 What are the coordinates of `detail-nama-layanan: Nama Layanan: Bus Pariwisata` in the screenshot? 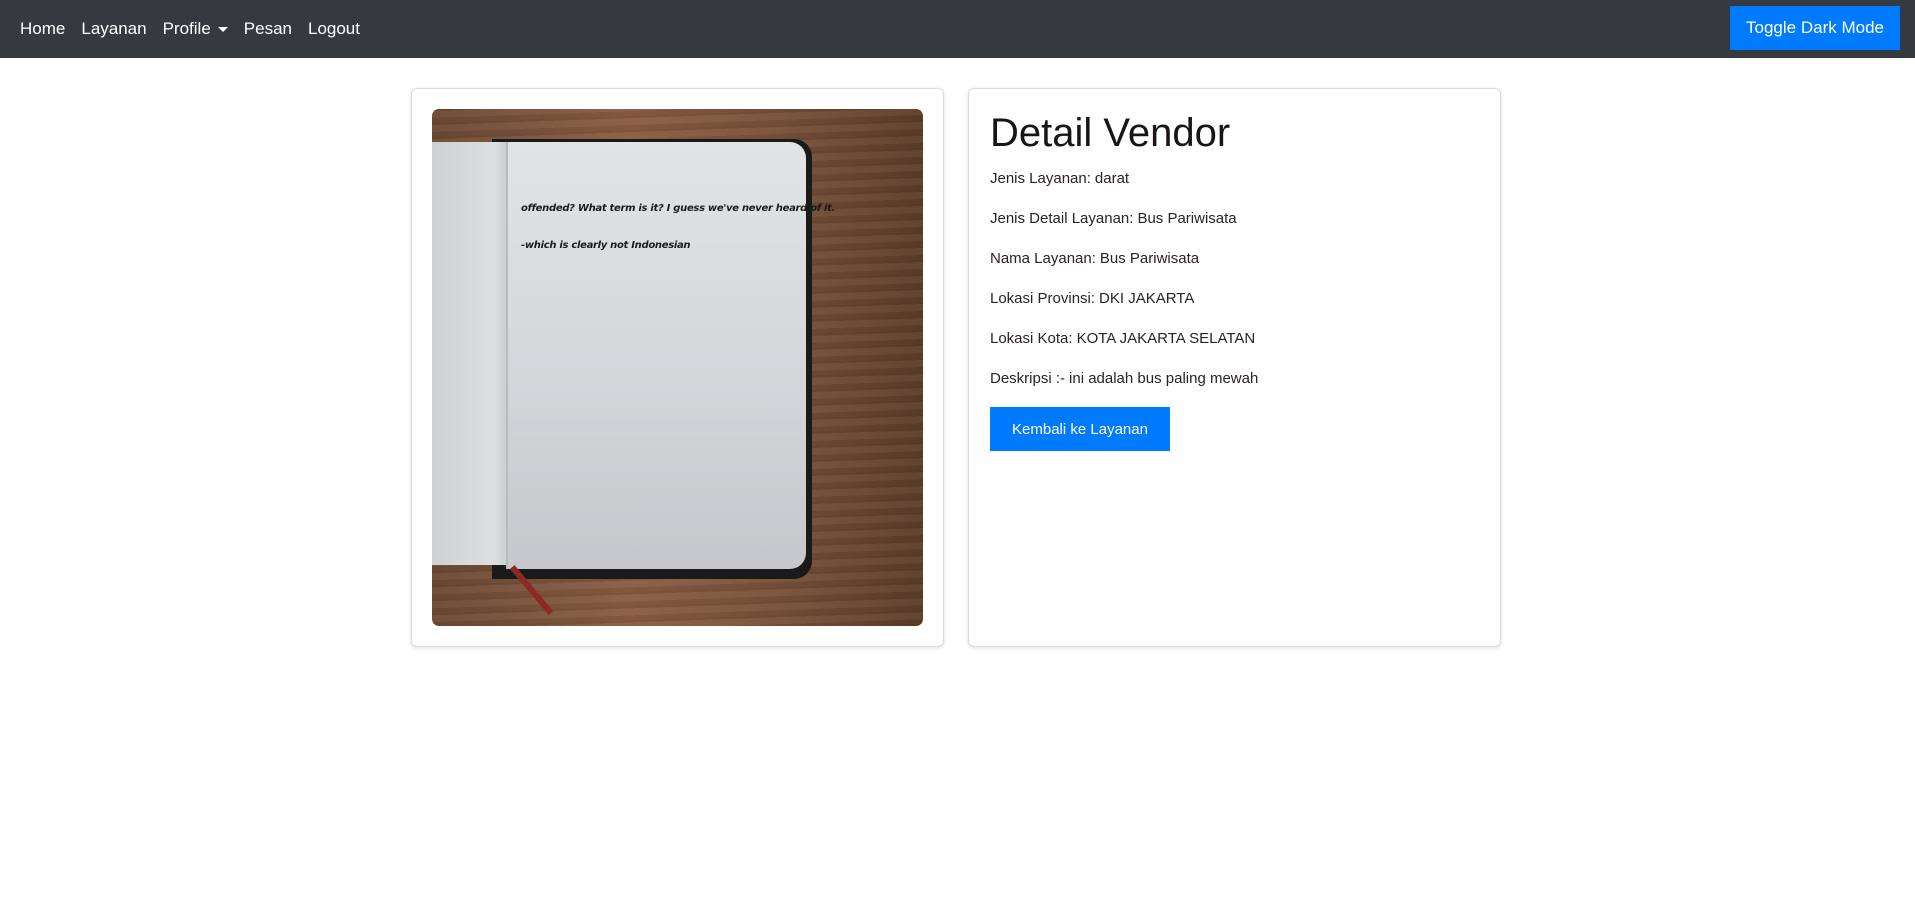 It's located at (1234, 259).